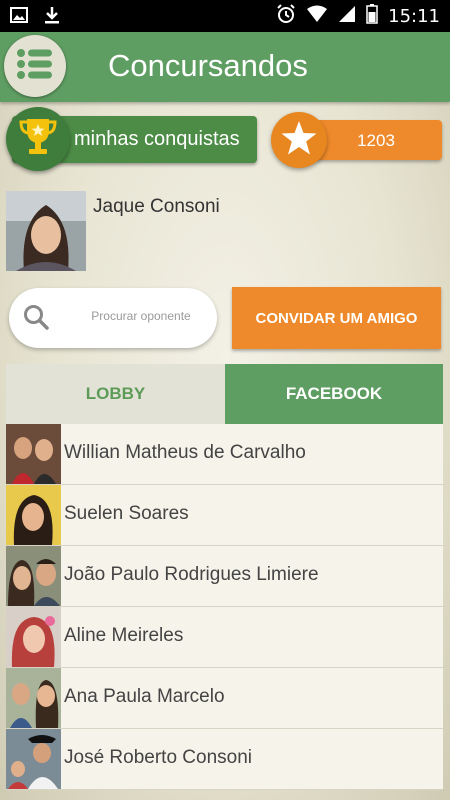 The height and width of the screenshot is (800, 450). Describe the element at coordinates (224, 637) in the screenshot. I see `list-item: Aline Meireles` at that location.